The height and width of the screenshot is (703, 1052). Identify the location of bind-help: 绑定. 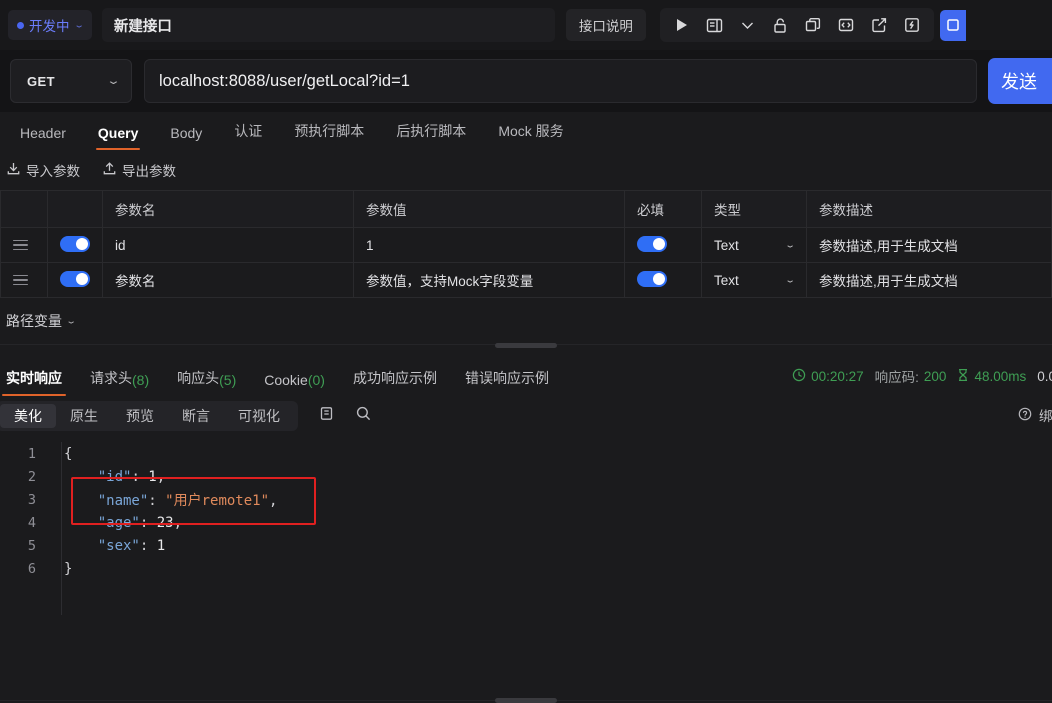
(1035, 415).